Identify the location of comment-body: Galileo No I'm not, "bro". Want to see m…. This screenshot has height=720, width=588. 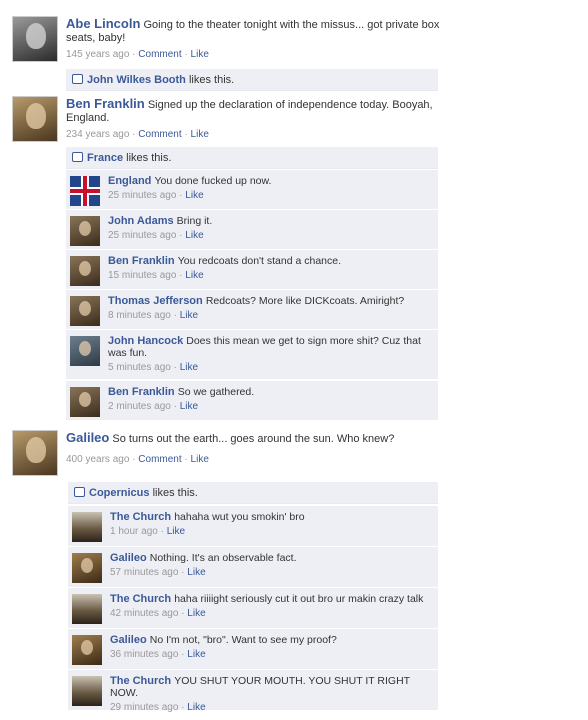
(271, 647).